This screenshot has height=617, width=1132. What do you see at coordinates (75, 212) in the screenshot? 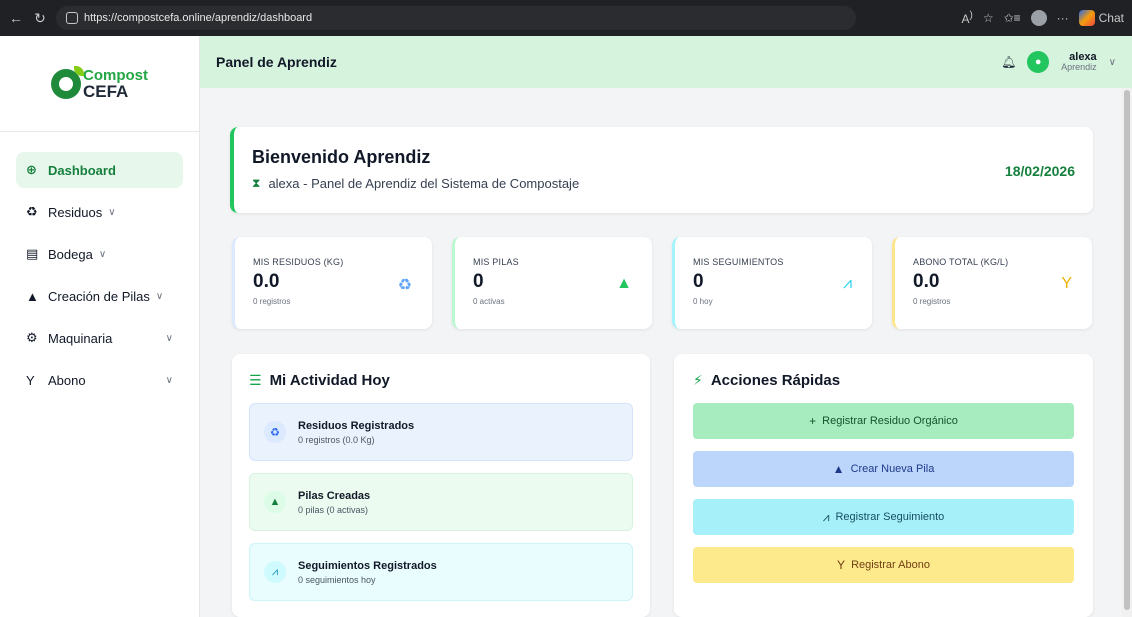
I see `sidebar-item-label: Residuos` at bounding box center [75, 212].